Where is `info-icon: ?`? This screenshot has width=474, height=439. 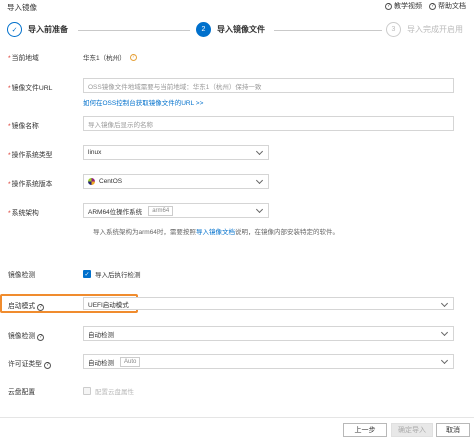
info-icon: ? is located at coordinates (133, 57).